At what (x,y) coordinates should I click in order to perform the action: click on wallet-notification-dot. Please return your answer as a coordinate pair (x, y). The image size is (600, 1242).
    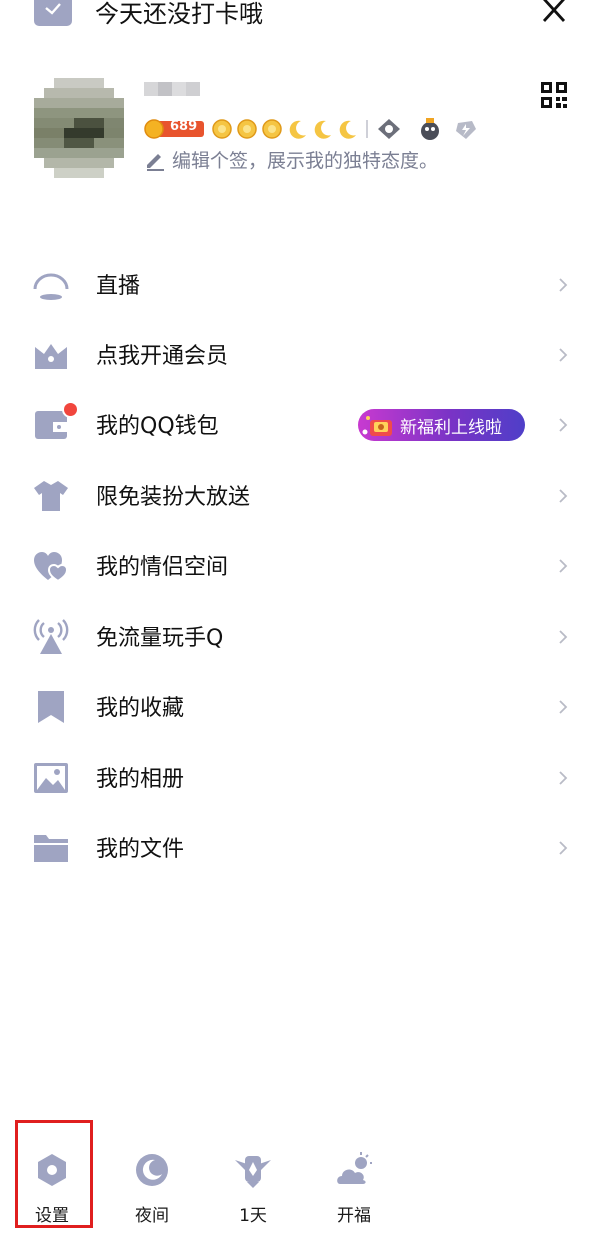
    Looking at the image, I should click on (70, 409).